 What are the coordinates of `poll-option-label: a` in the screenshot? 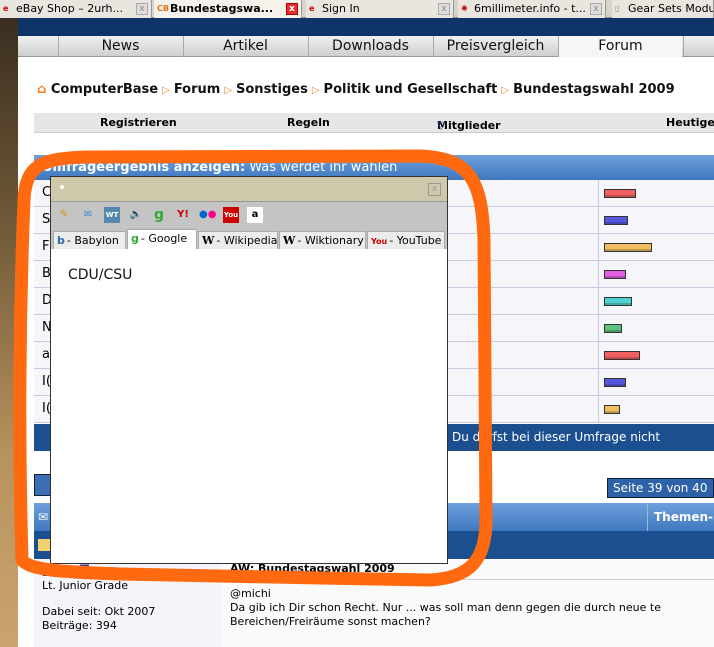 It's located at (46, 354).